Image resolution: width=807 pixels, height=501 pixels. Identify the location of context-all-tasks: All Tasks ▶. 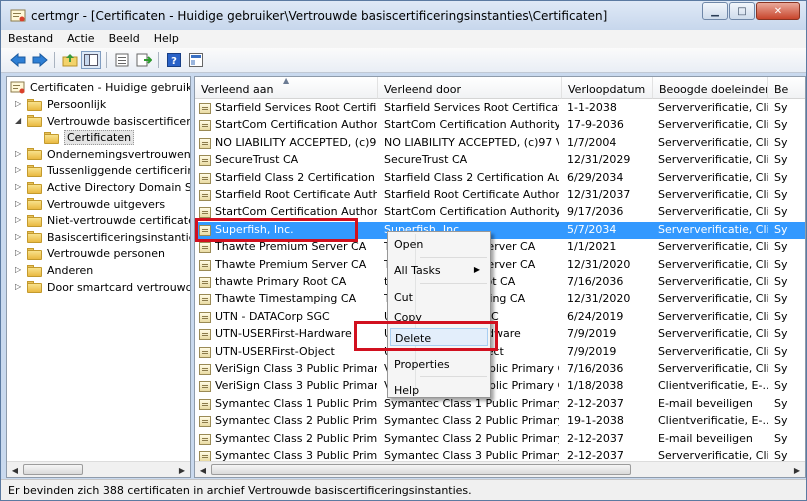
(439, 270).